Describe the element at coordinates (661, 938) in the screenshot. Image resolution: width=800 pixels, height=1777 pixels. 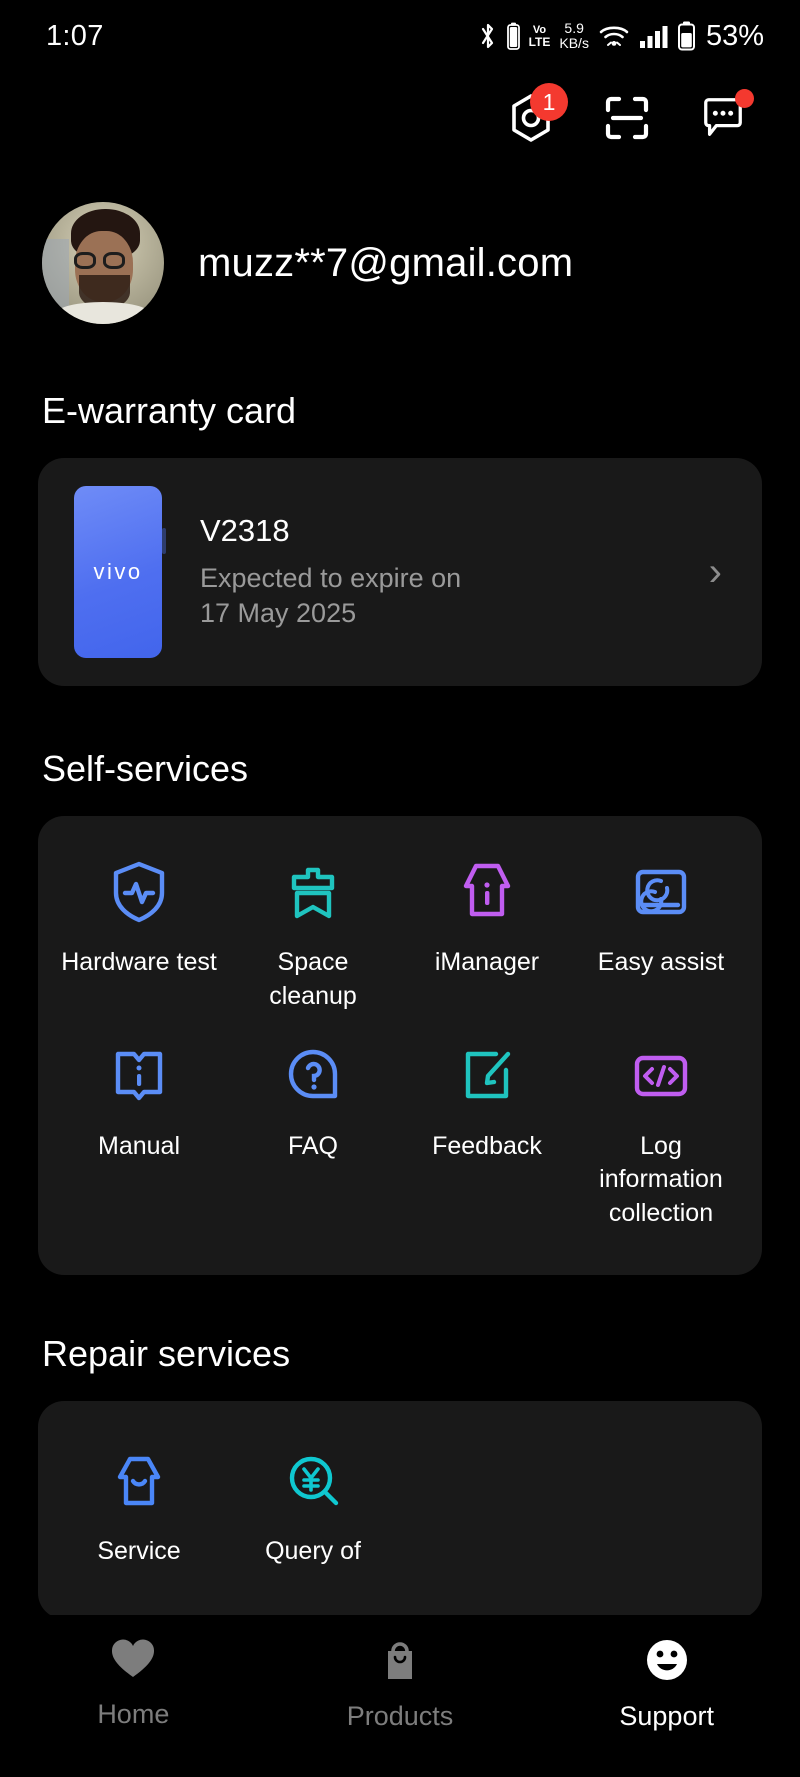
I see `self-service-item-easy-assist: Easy assist` at that location.